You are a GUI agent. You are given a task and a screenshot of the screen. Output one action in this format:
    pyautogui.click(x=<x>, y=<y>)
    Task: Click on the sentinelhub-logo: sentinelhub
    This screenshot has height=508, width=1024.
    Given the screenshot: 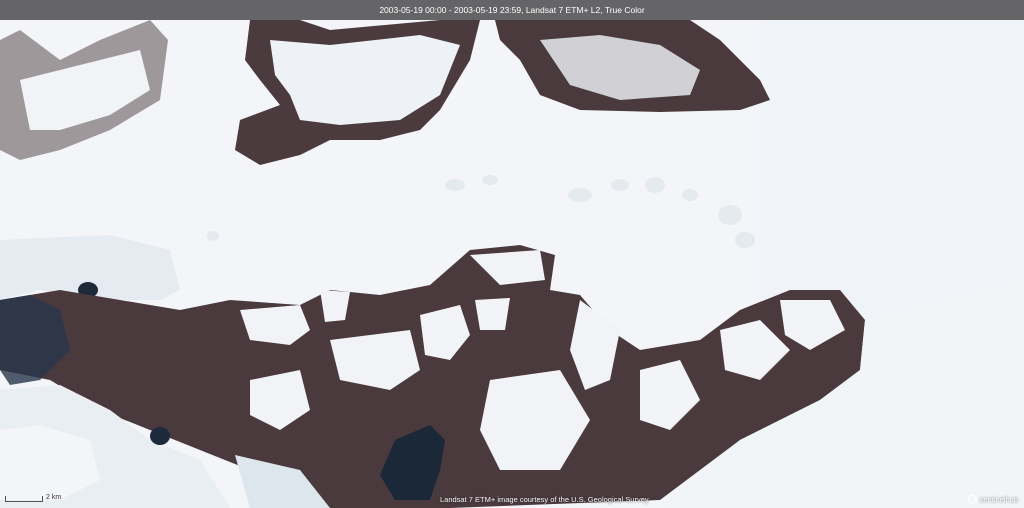 What is the action you would take?
    pyautogui.click(x=992, y=499)
    